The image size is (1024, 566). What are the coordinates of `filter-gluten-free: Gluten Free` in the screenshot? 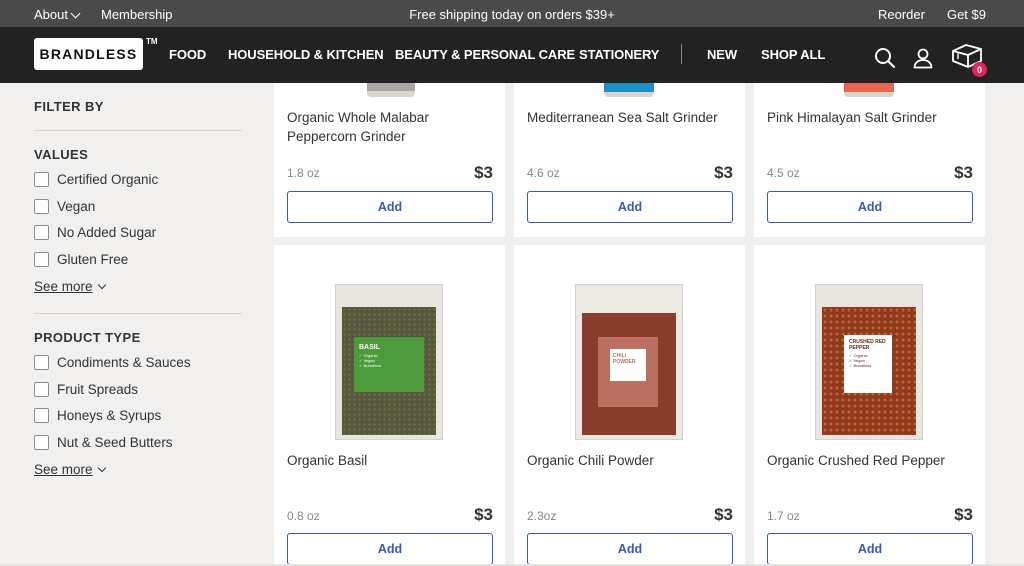 It's located at (81, 259).